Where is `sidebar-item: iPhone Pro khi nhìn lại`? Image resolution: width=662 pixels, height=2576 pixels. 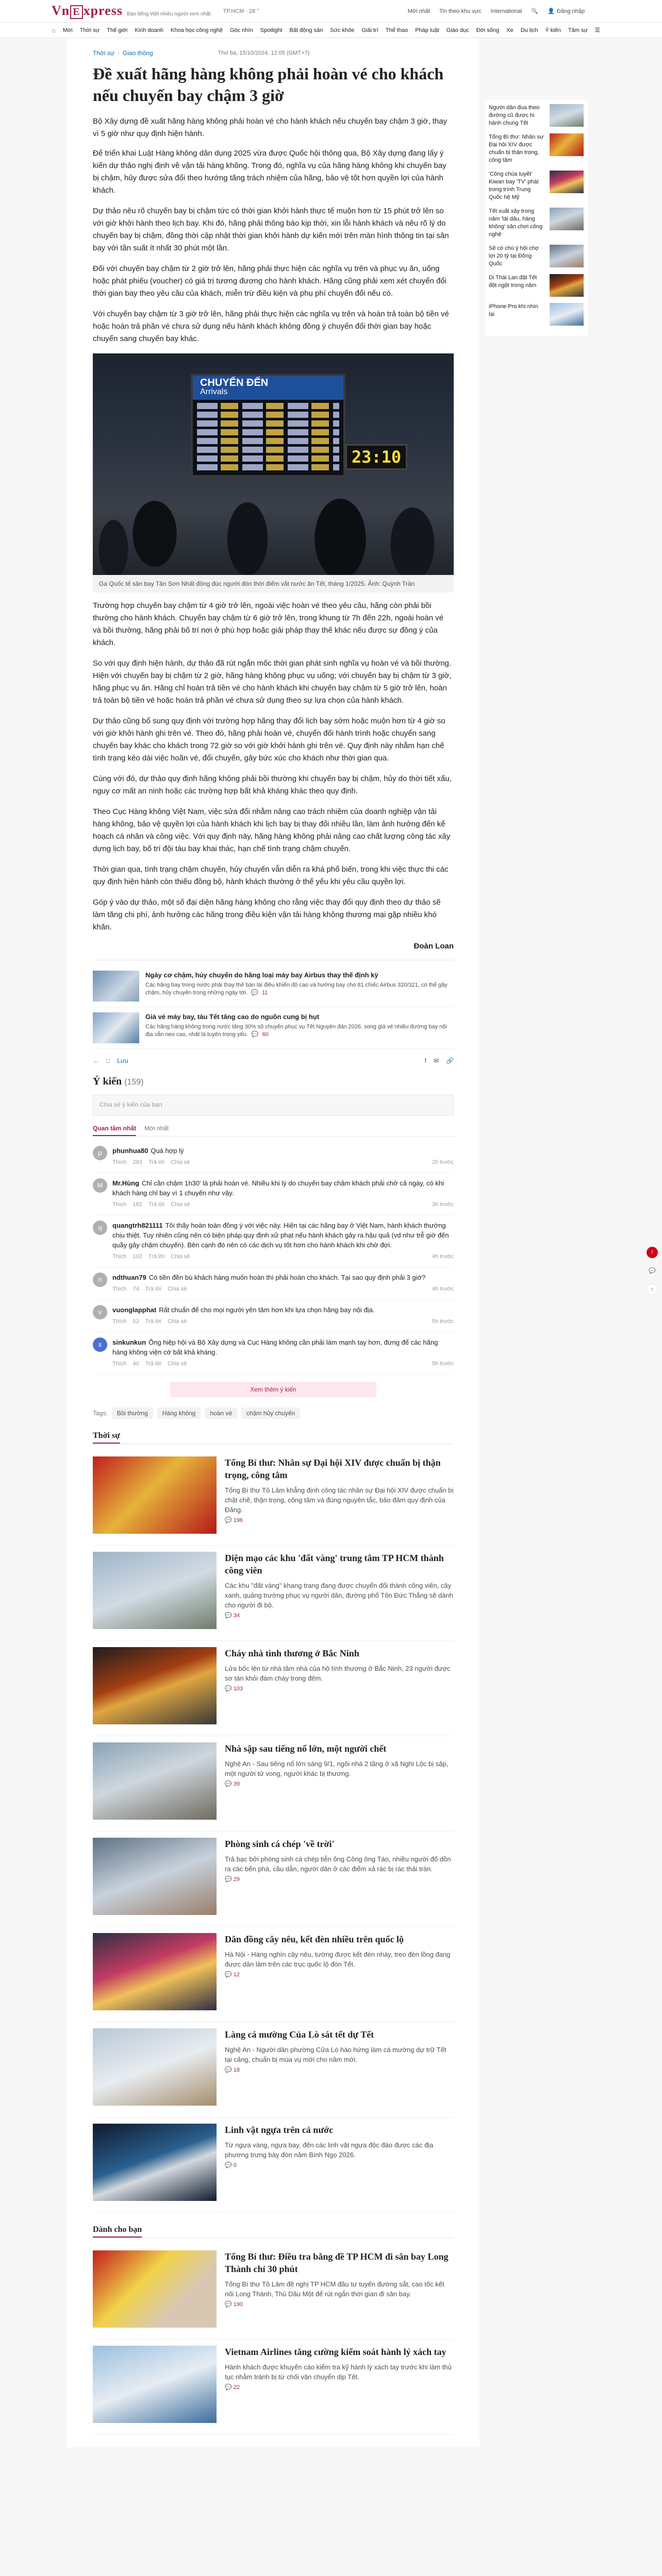
sidebar-item: iPhone Pro khi nhìn lại is located at coordinates (536, 314).